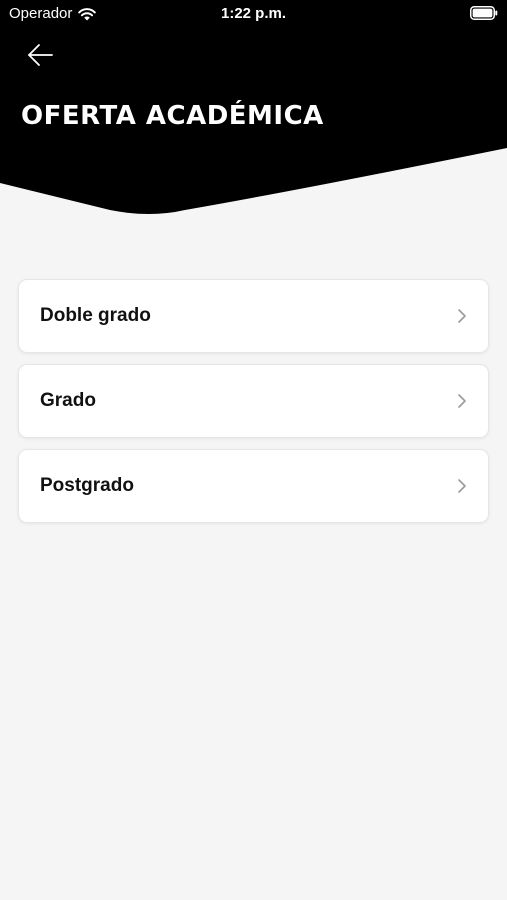  Describe the element at coordinates (68, 400) in the screenshot. I see `list-item-label: Grado` at that location.